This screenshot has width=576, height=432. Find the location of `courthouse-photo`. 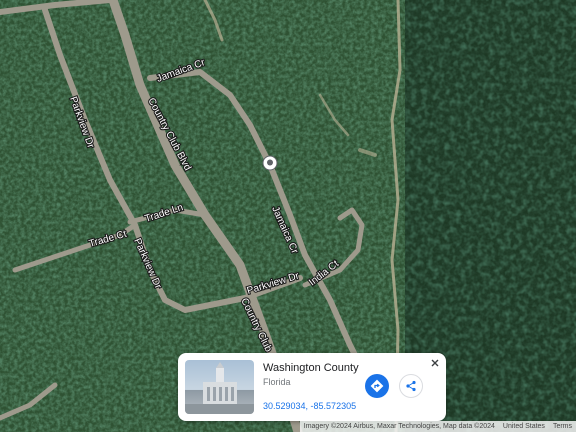

courthouse-photo is located at coordinates (219, 388).